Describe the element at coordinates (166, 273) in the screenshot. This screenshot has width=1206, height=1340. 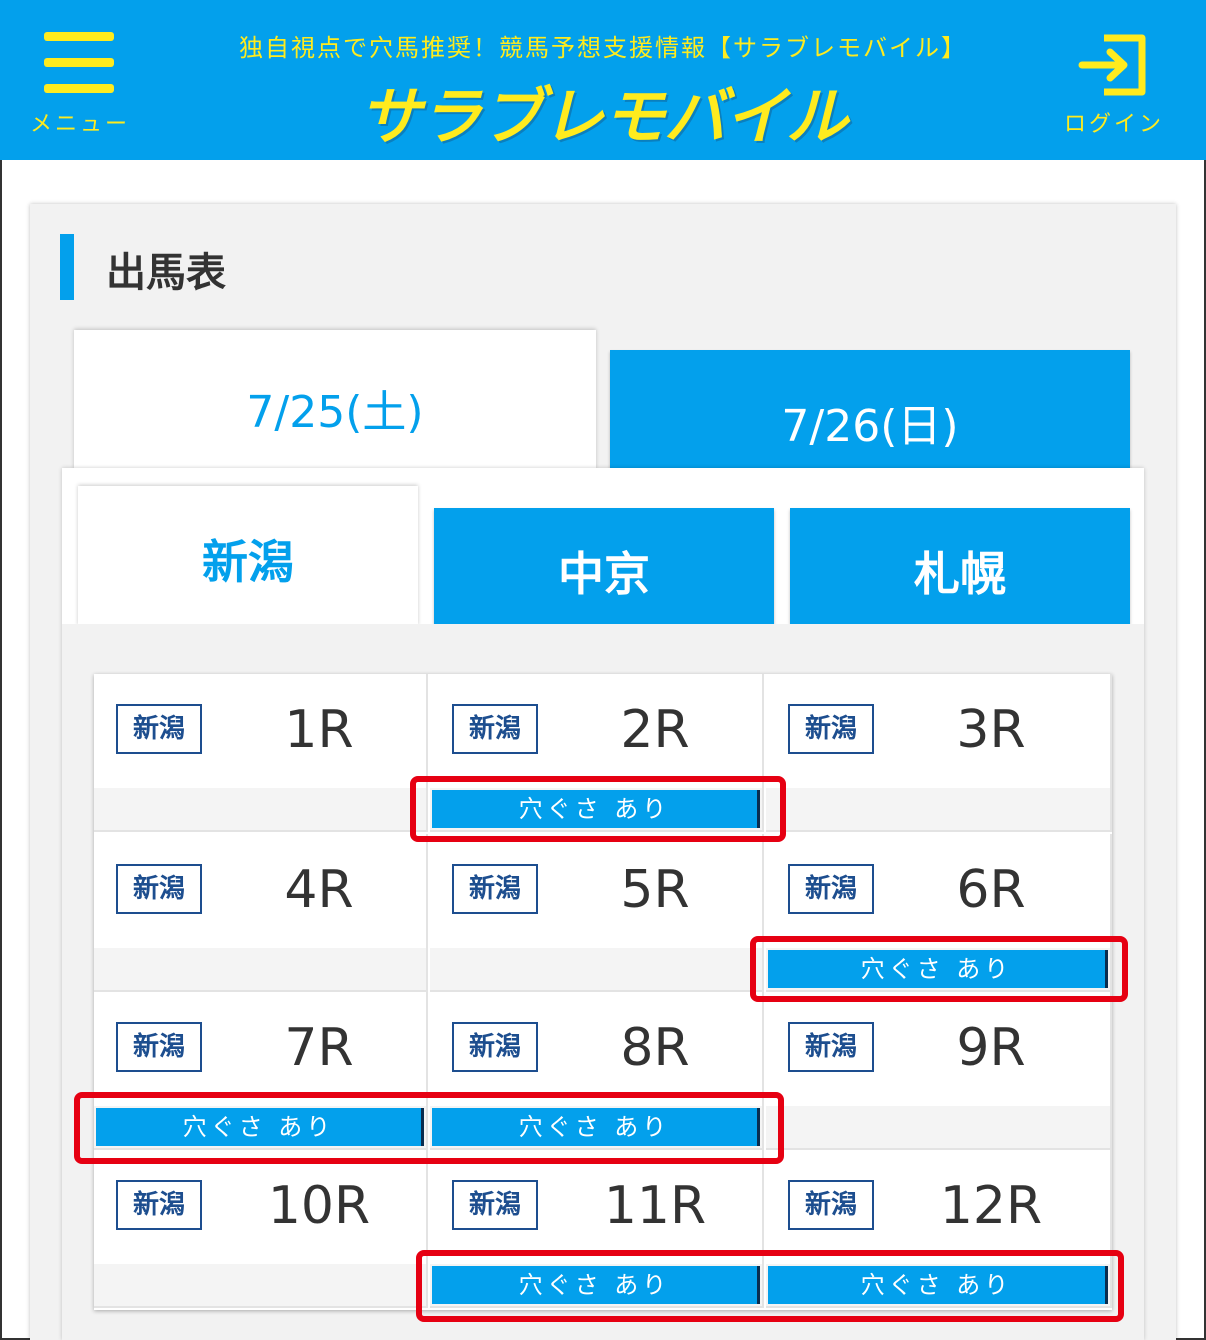
I see `section-title: 出馬表` at that location.